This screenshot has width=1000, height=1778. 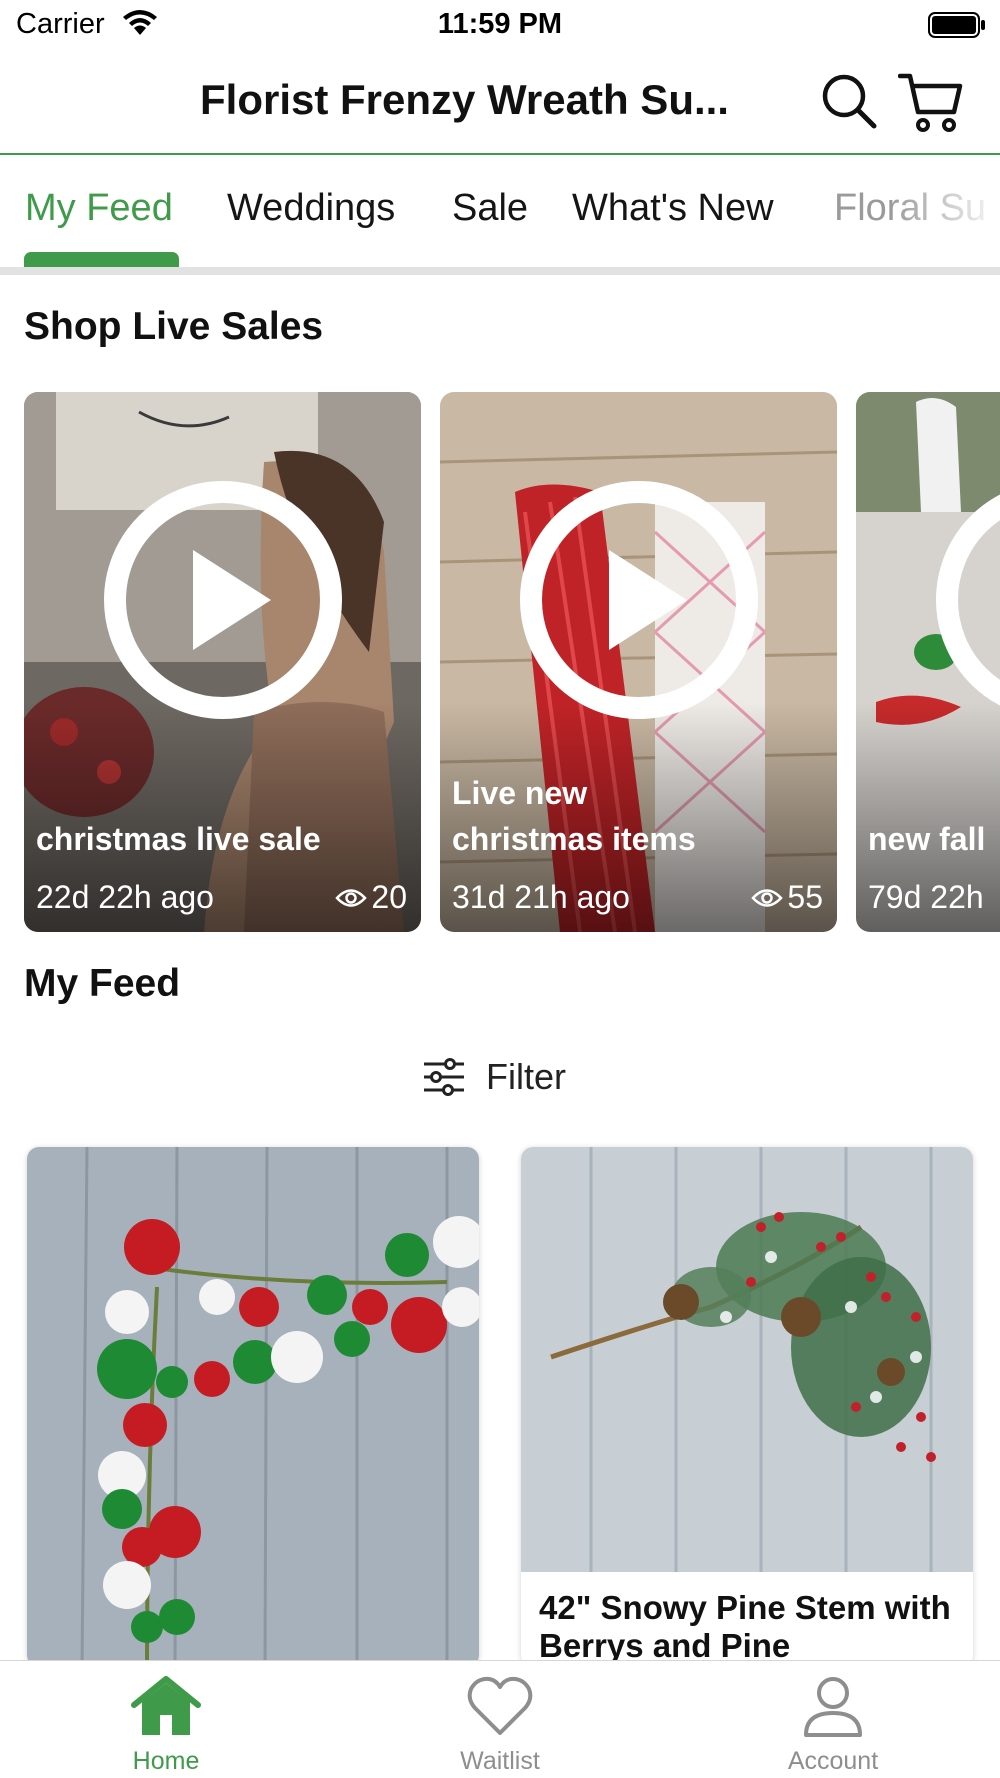 What do you see at coordinates (102, 983) in the screenshot?
I see `my-feed-heading: My Feed` at bounding box center [102, 983].